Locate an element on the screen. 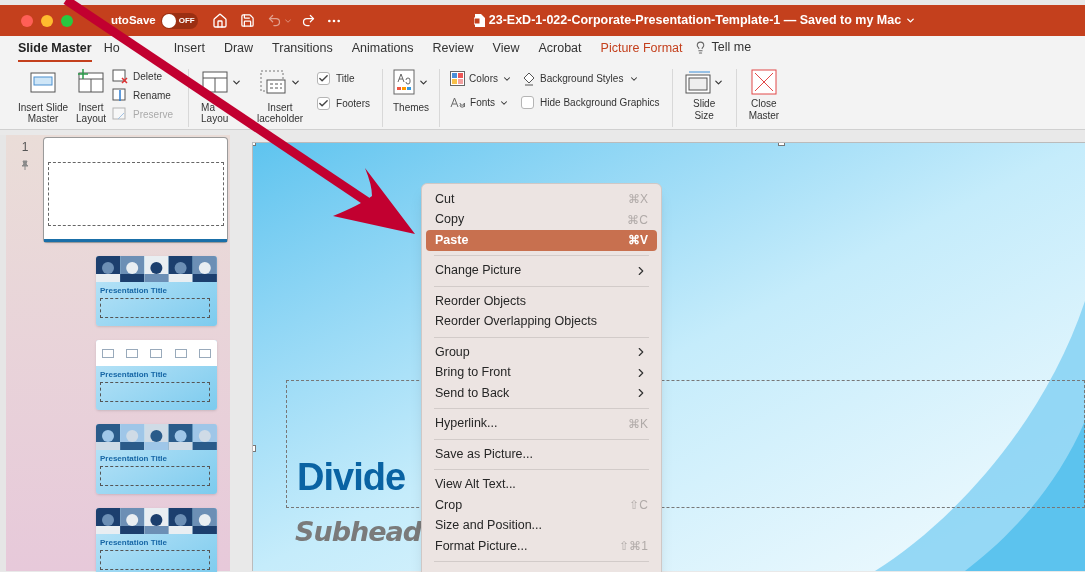 This screenshot has height=572, width=1085. menu-item: Format Picture... ⇧⌘1 is located at coordinates (541, 546).